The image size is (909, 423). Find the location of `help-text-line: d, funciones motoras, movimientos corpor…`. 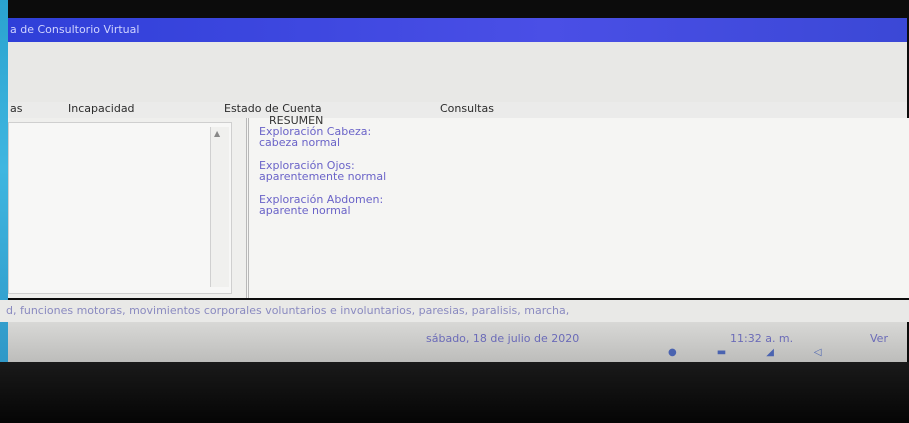

help-text-line: d, funciones motoras, movimientos corpor… is located at coordinates (454, 311).